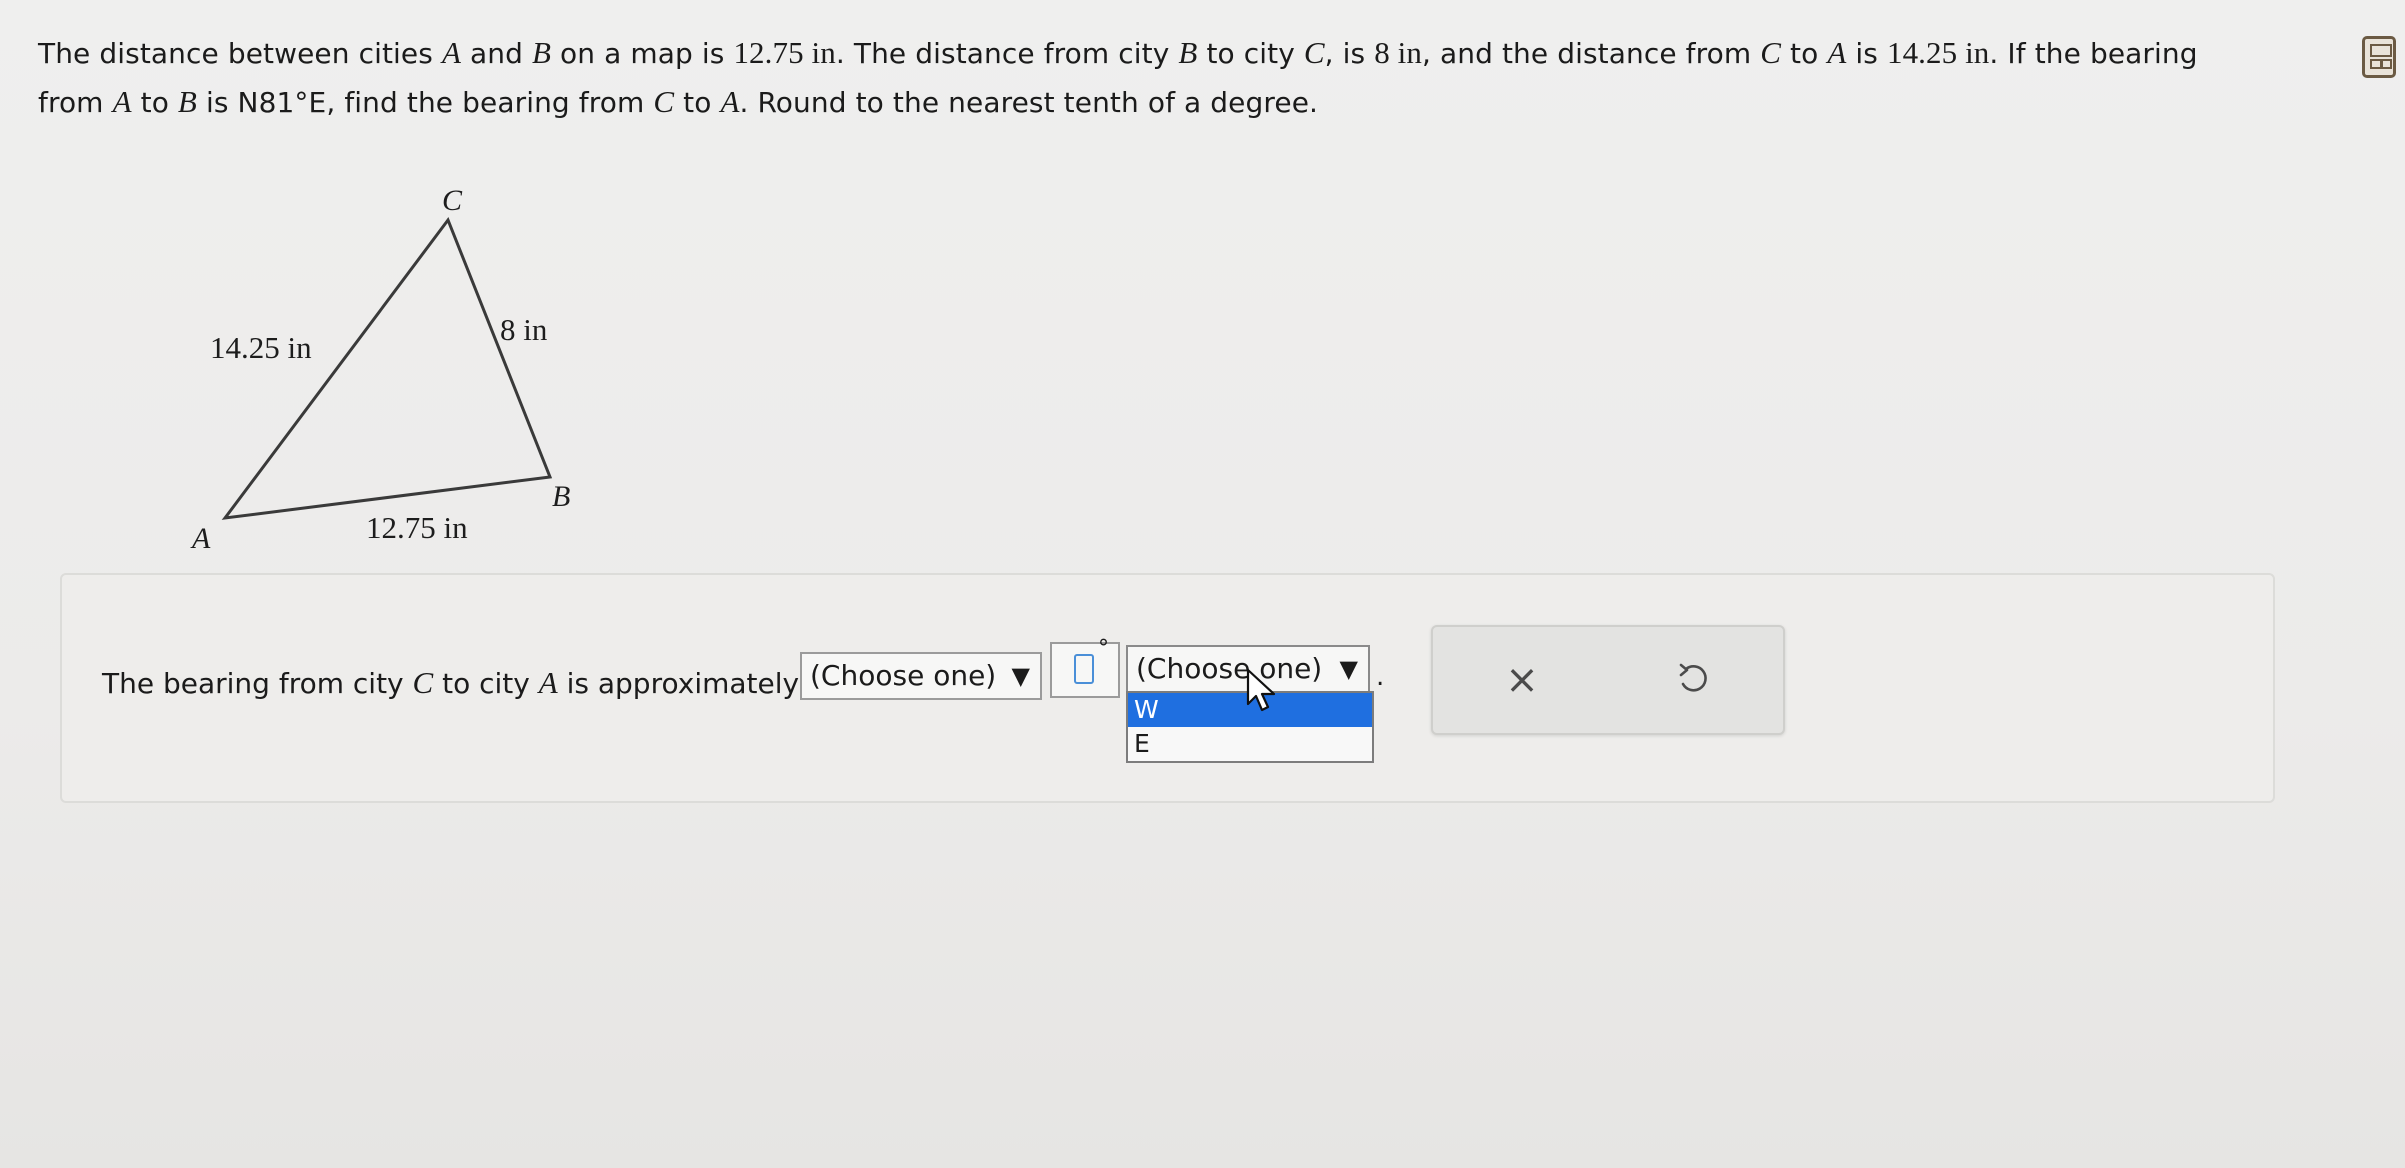  What do you see at coordinates (257, 683) in the screenshot?
I see `answer-text: The bearing from city` at bounding box center [257, 683].